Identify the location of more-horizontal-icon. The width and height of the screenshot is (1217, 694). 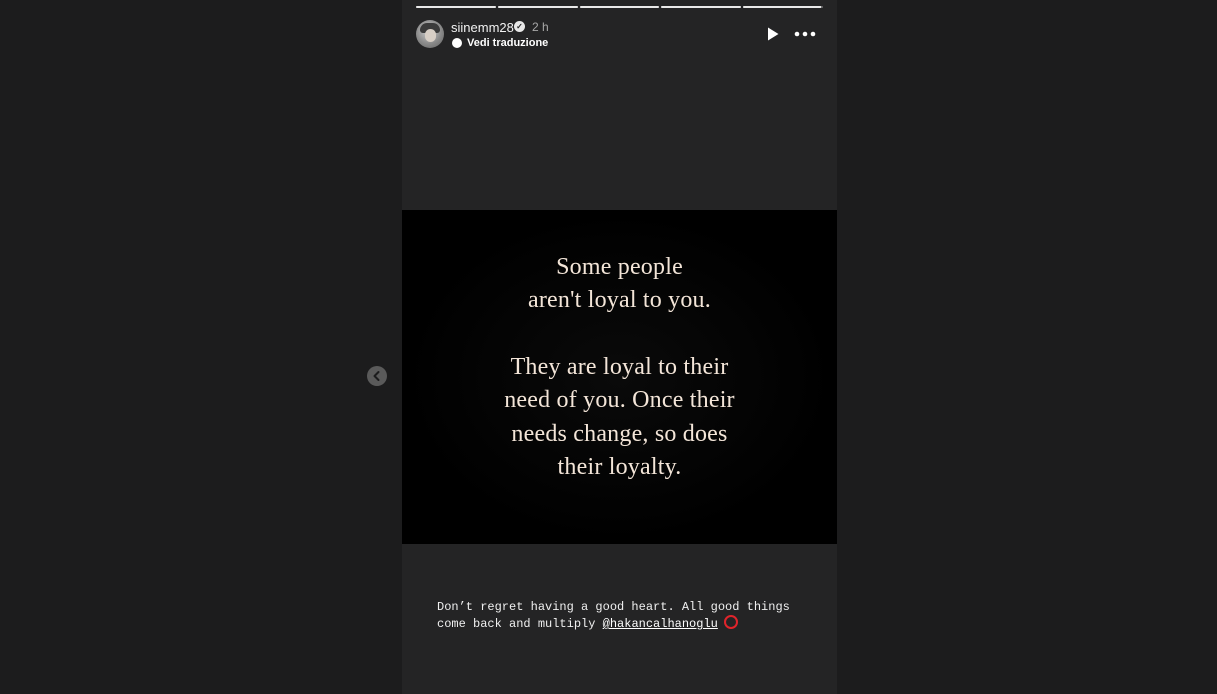
(805, 34).